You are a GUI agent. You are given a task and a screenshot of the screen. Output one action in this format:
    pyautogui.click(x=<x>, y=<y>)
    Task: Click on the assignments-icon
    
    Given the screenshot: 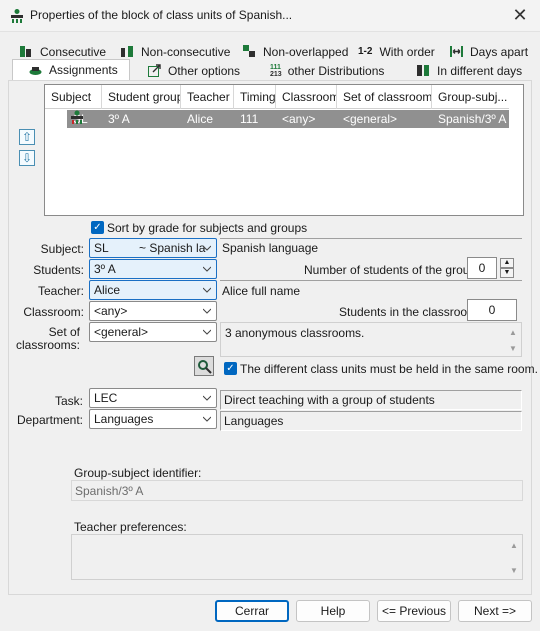 What is the action you would take?
    pyautogui.click(x=35, y=70)
    